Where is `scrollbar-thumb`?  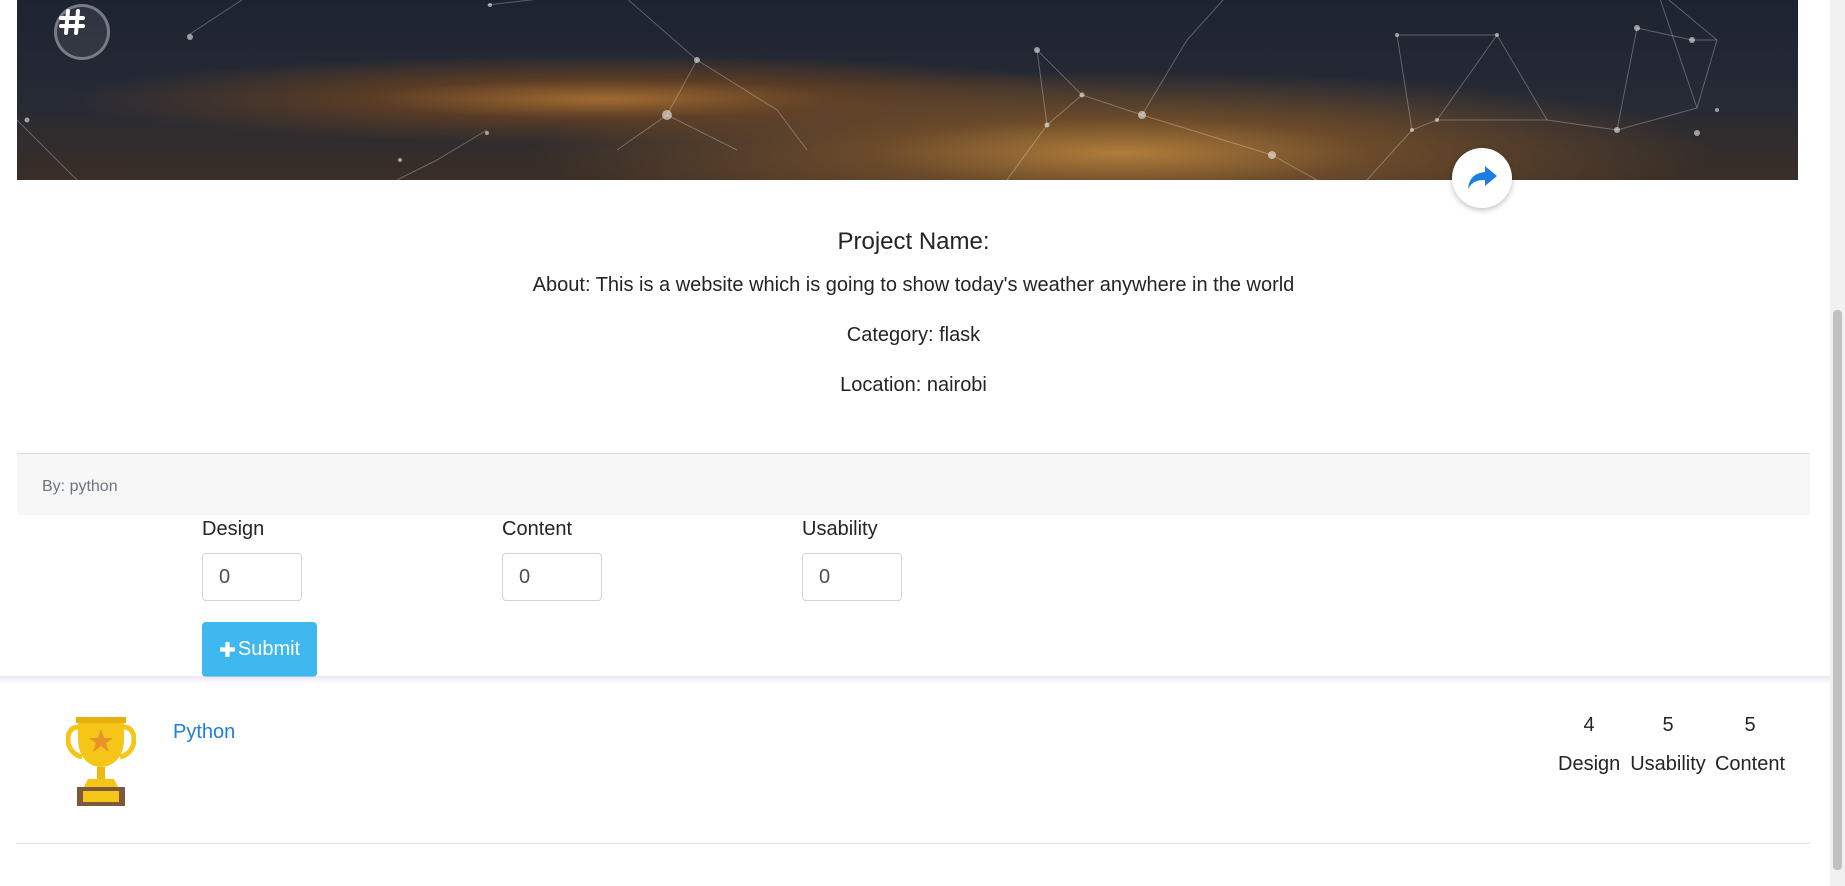
scrollbar-thumb is located at coordinates (1837, 590).